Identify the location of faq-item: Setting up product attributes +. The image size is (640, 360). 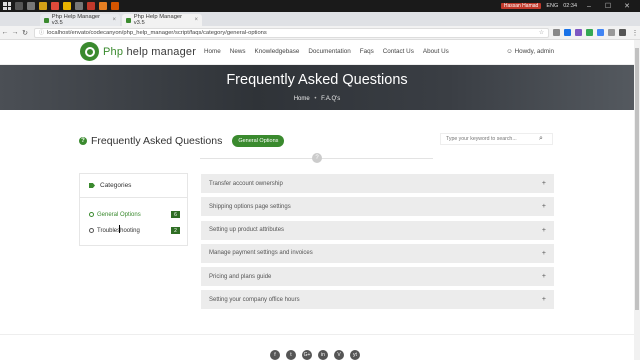
(377, 230).